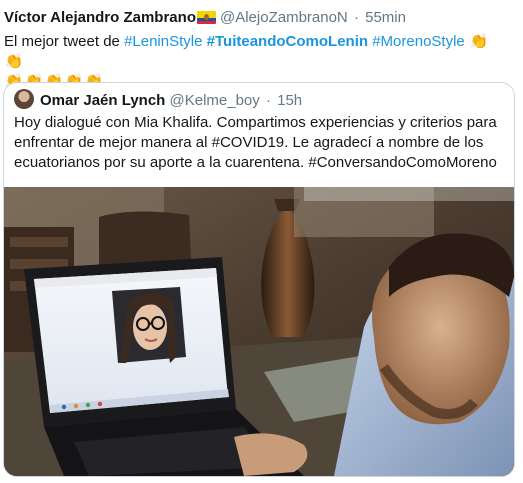  I want to click on tweet-timestamp: 55min, so click(385, 17).